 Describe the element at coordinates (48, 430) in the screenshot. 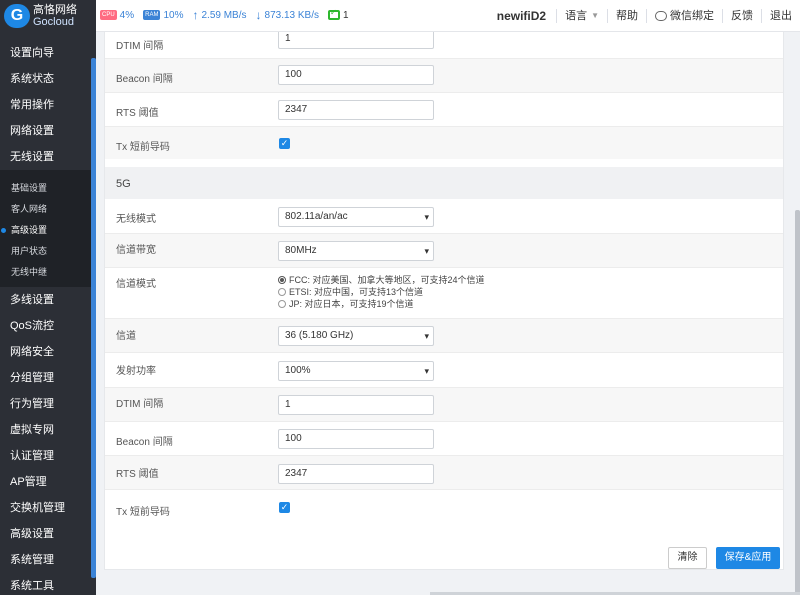

I see `sidebar-item-vpn: 虚拟专网` at that location.